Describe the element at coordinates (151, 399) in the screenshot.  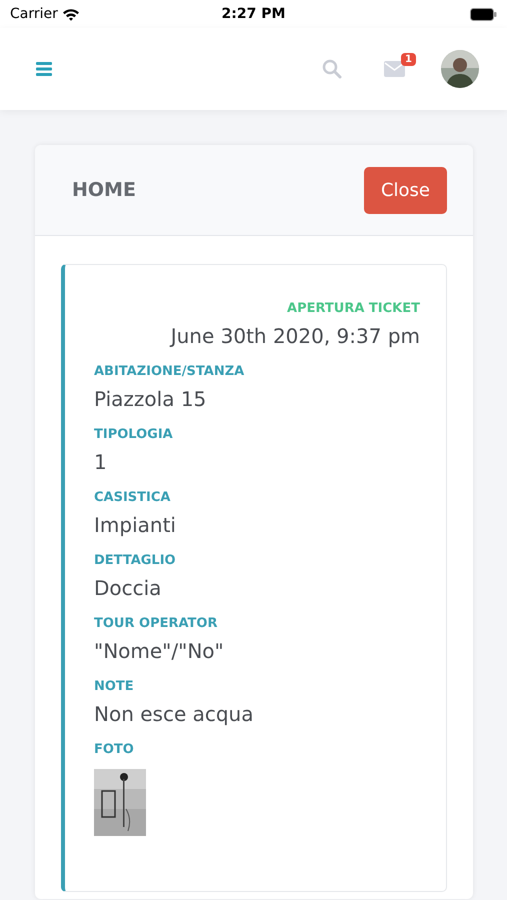
I see `field-value: Piazzola 15` at that location.